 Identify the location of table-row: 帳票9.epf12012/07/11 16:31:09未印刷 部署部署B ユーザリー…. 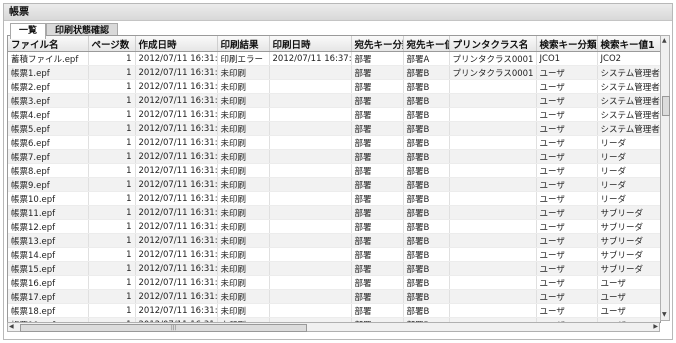
(334, 184).